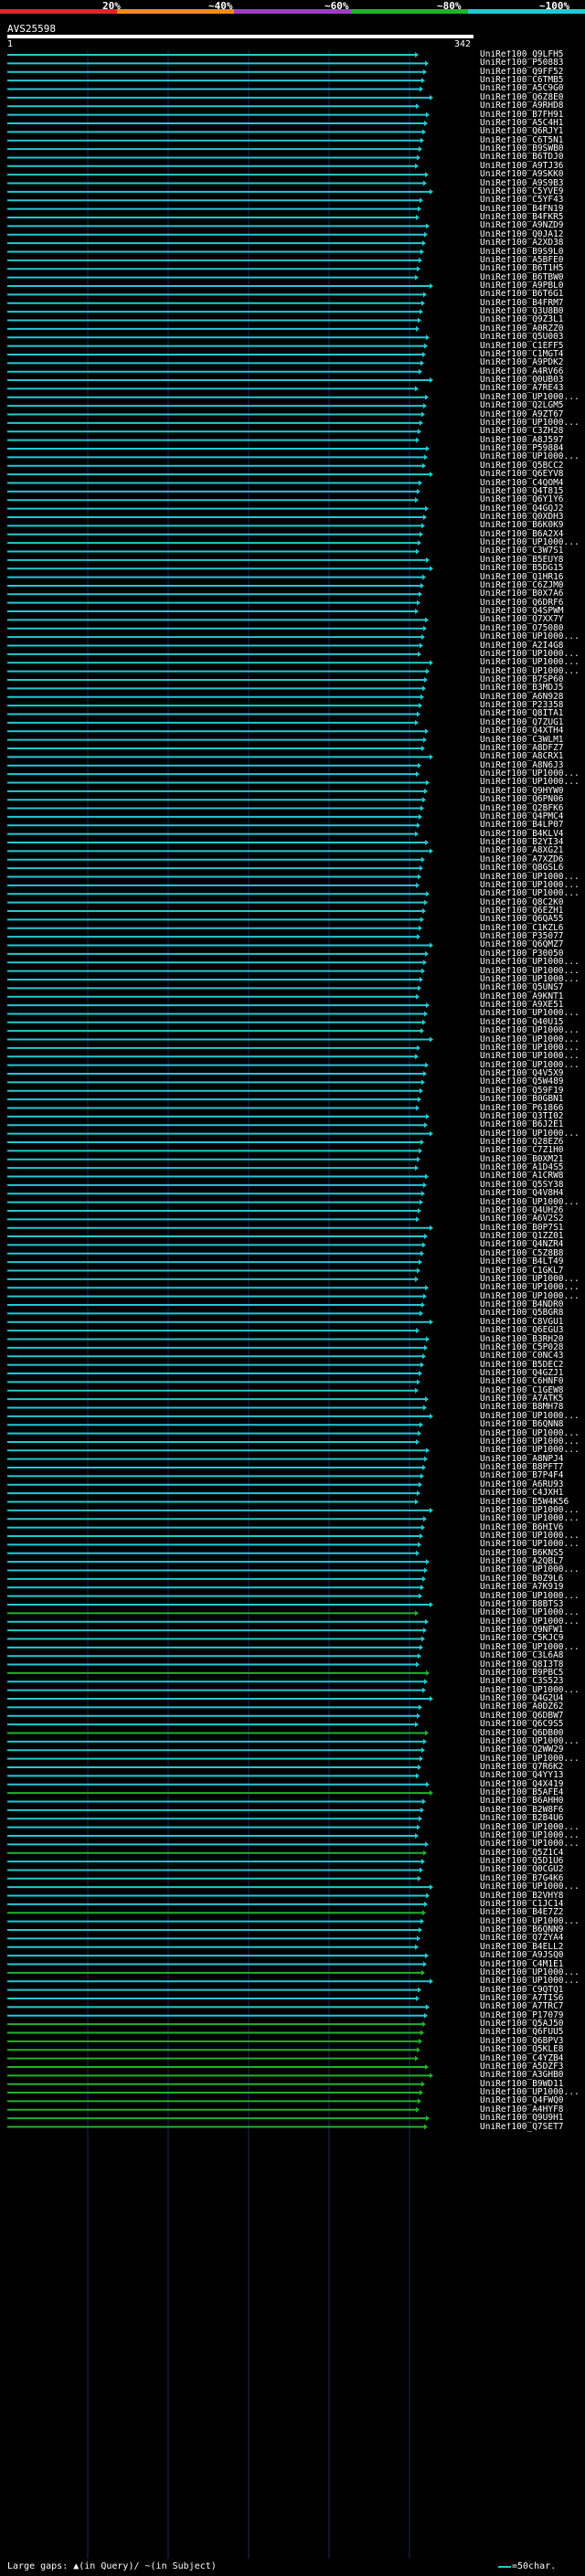  I want to click on pct-label-80: ~80%, so click(450, 6).